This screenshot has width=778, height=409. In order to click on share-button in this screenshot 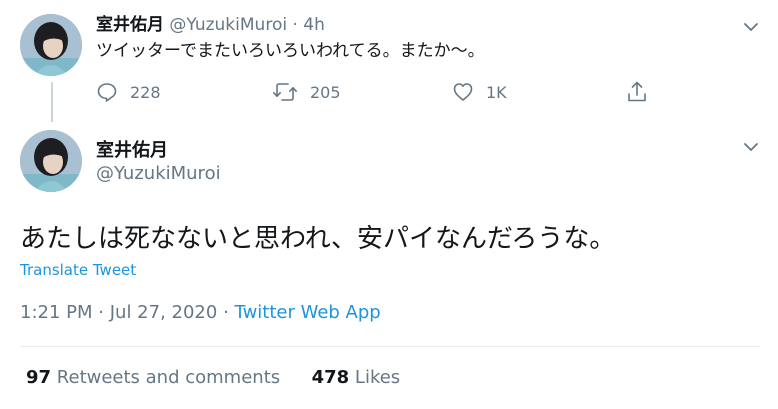, I will do `click(637, 92)`.